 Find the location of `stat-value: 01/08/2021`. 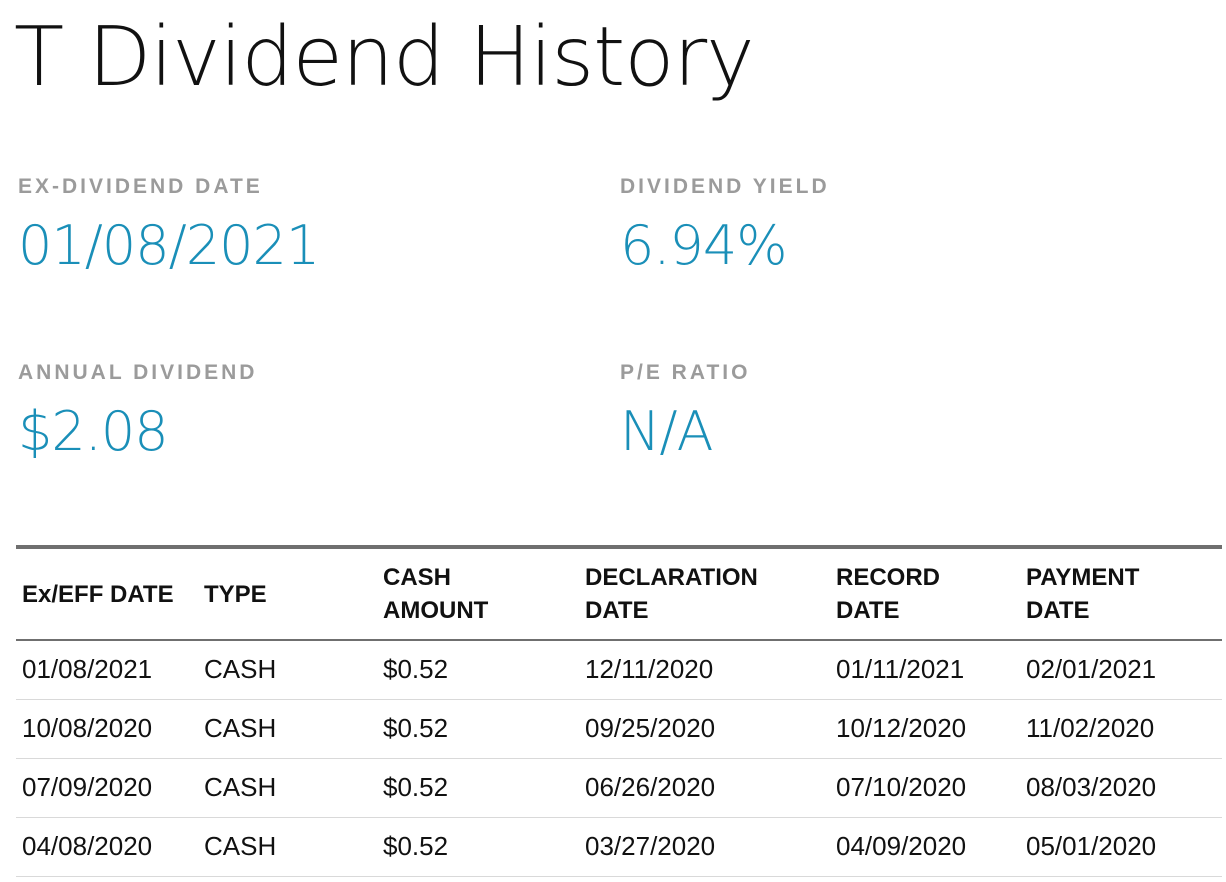

stat-value: 01/08/2021 is located at coordinates (169, 245).